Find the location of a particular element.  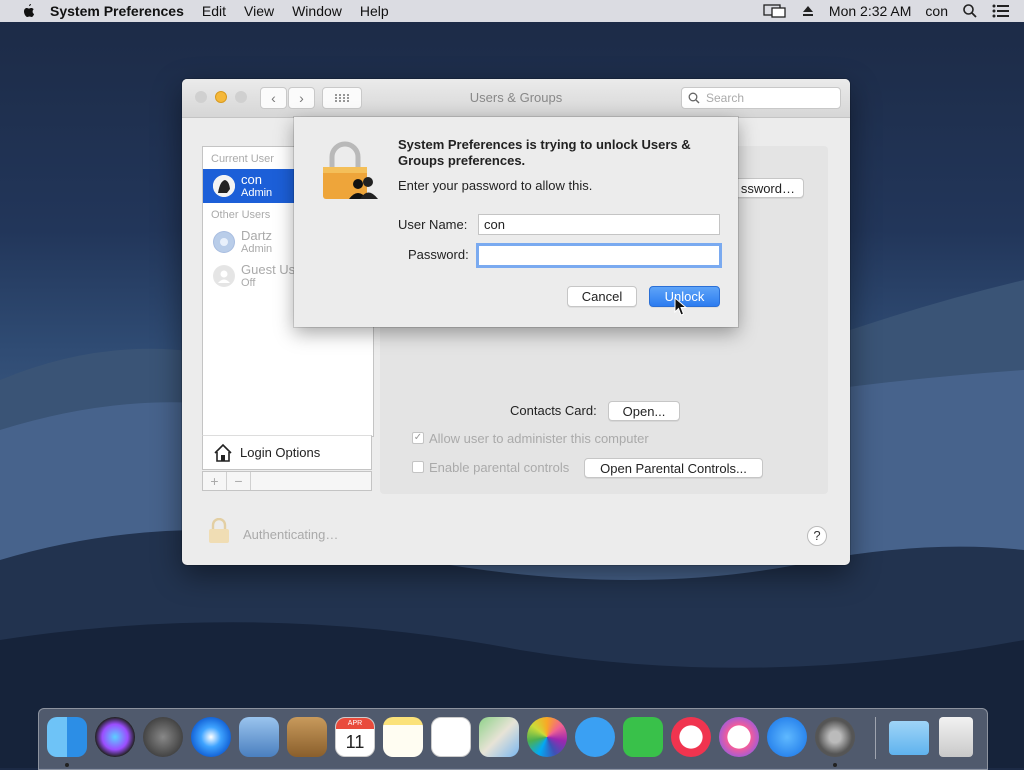

dock-separator is located at coordinates (875, 738).